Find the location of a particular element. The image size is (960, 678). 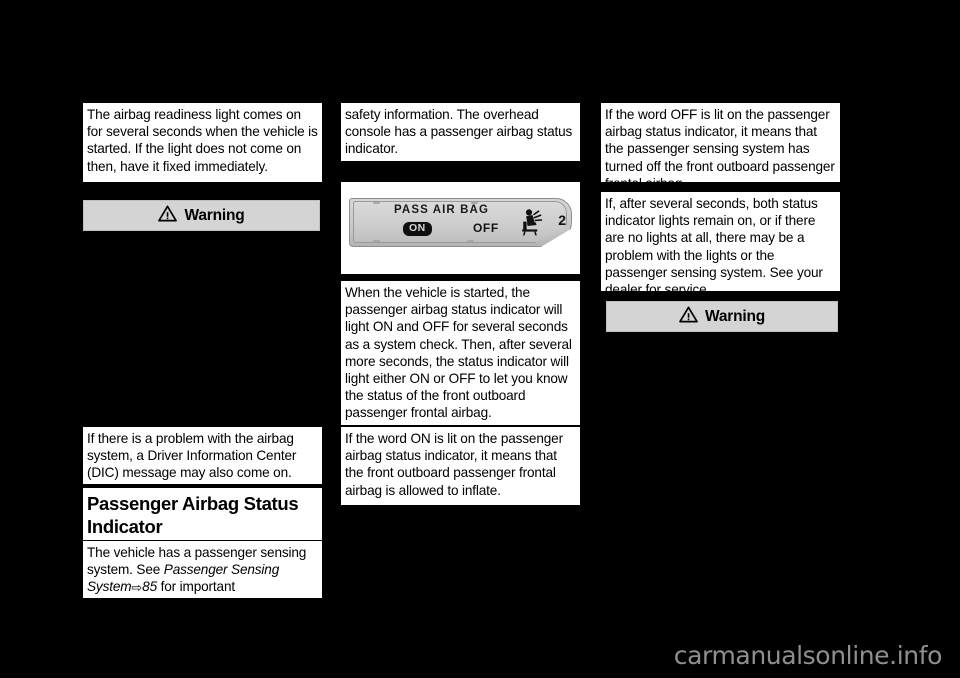

col1-p3-ref-page: 85 is located at coordinates (149, 587).